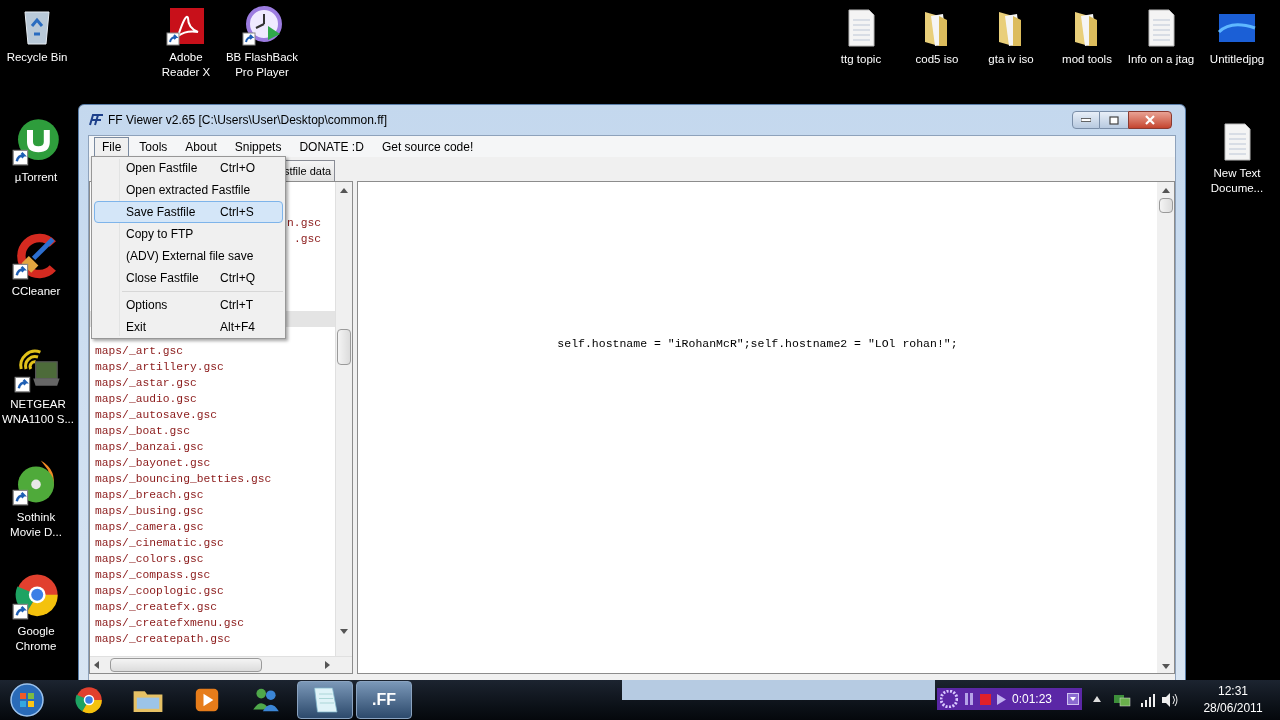 This screenshot has width=1280, height=720. What do you see at coordinates (307, 239) in the screenshot?
I see `file-list-item: .gsc` at bounding box center [307, 239].